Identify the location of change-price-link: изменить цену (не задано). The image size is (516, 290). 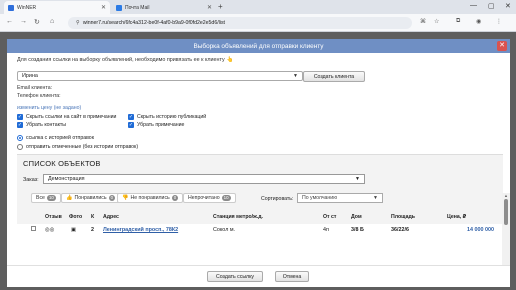
(49, 108).